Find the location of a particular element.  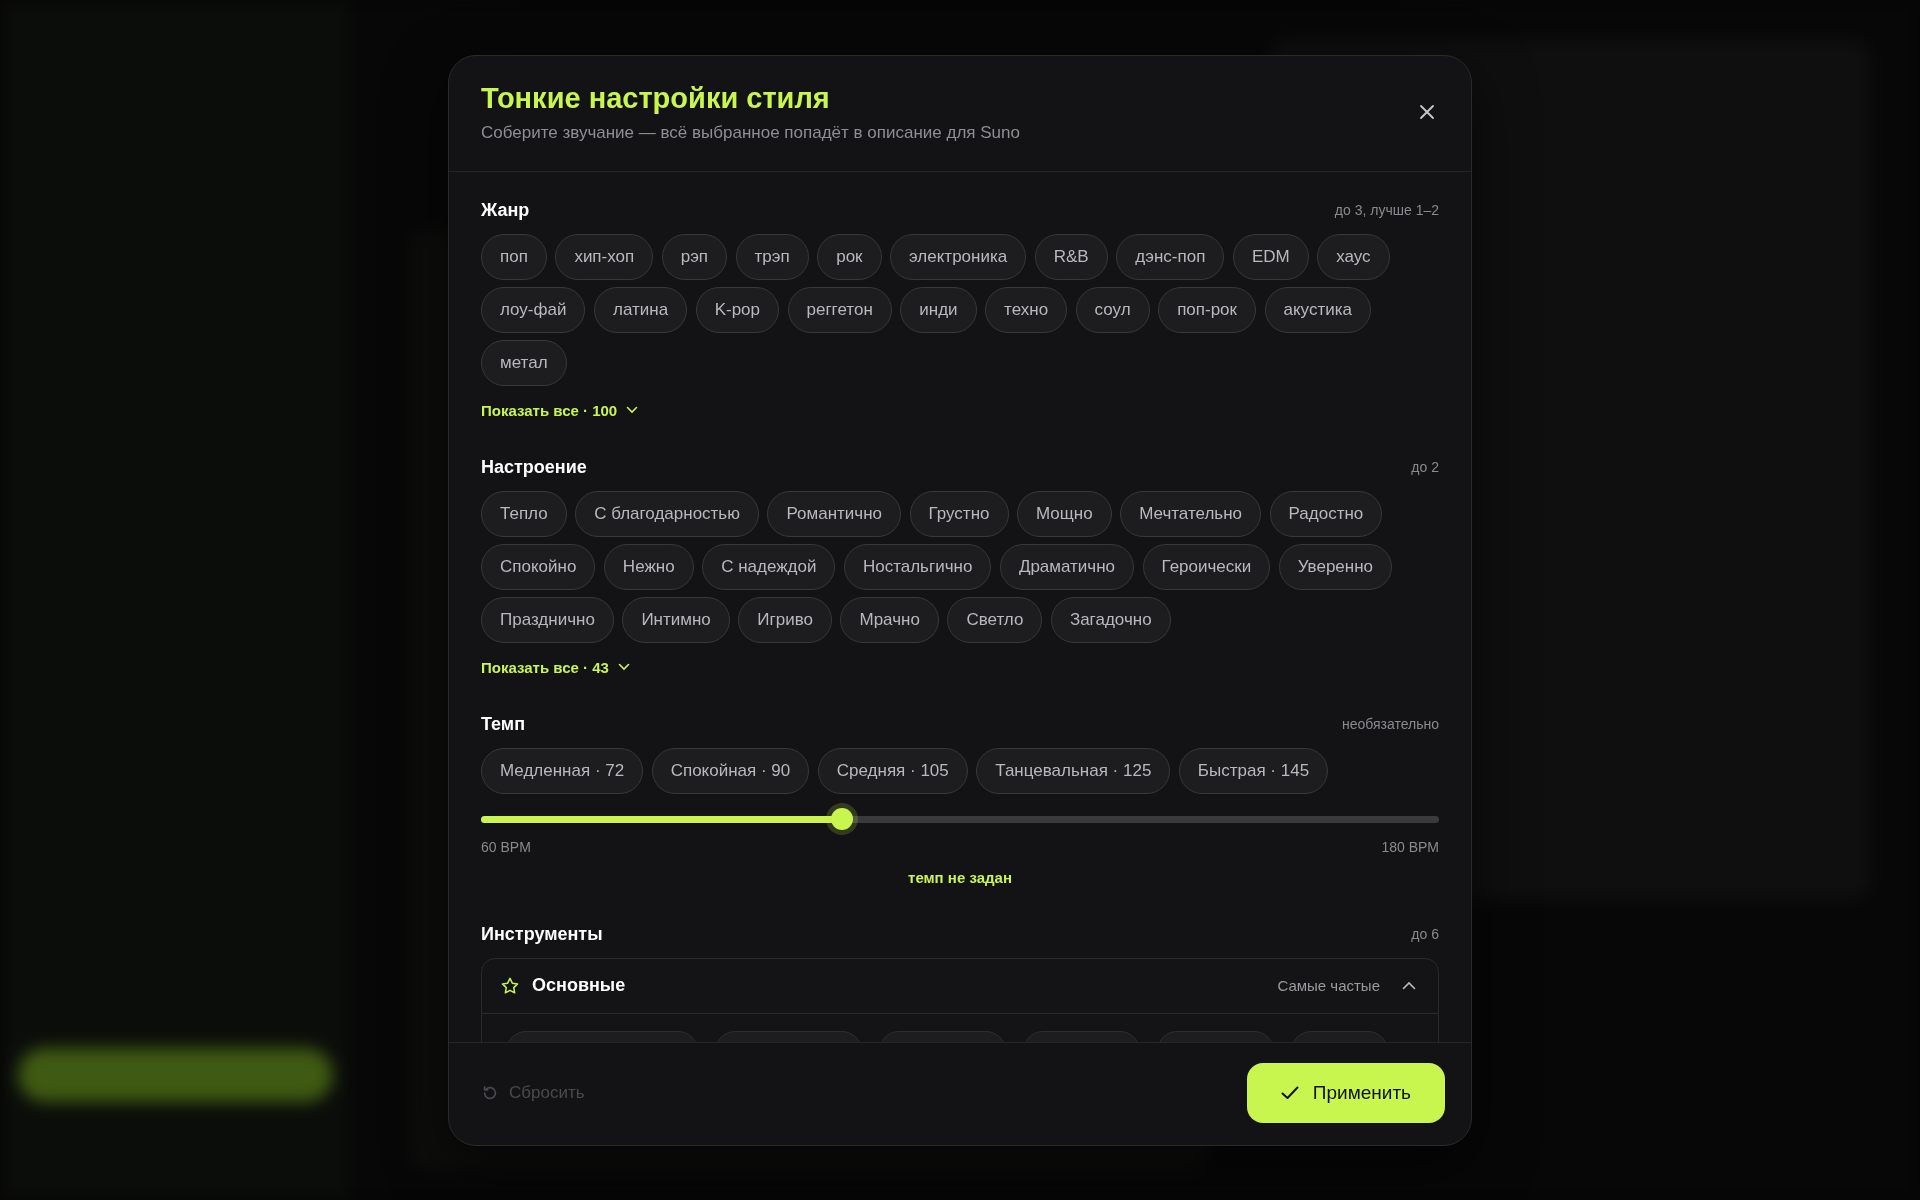

tag-chip: Героически is located at coordinates (1206, 566).